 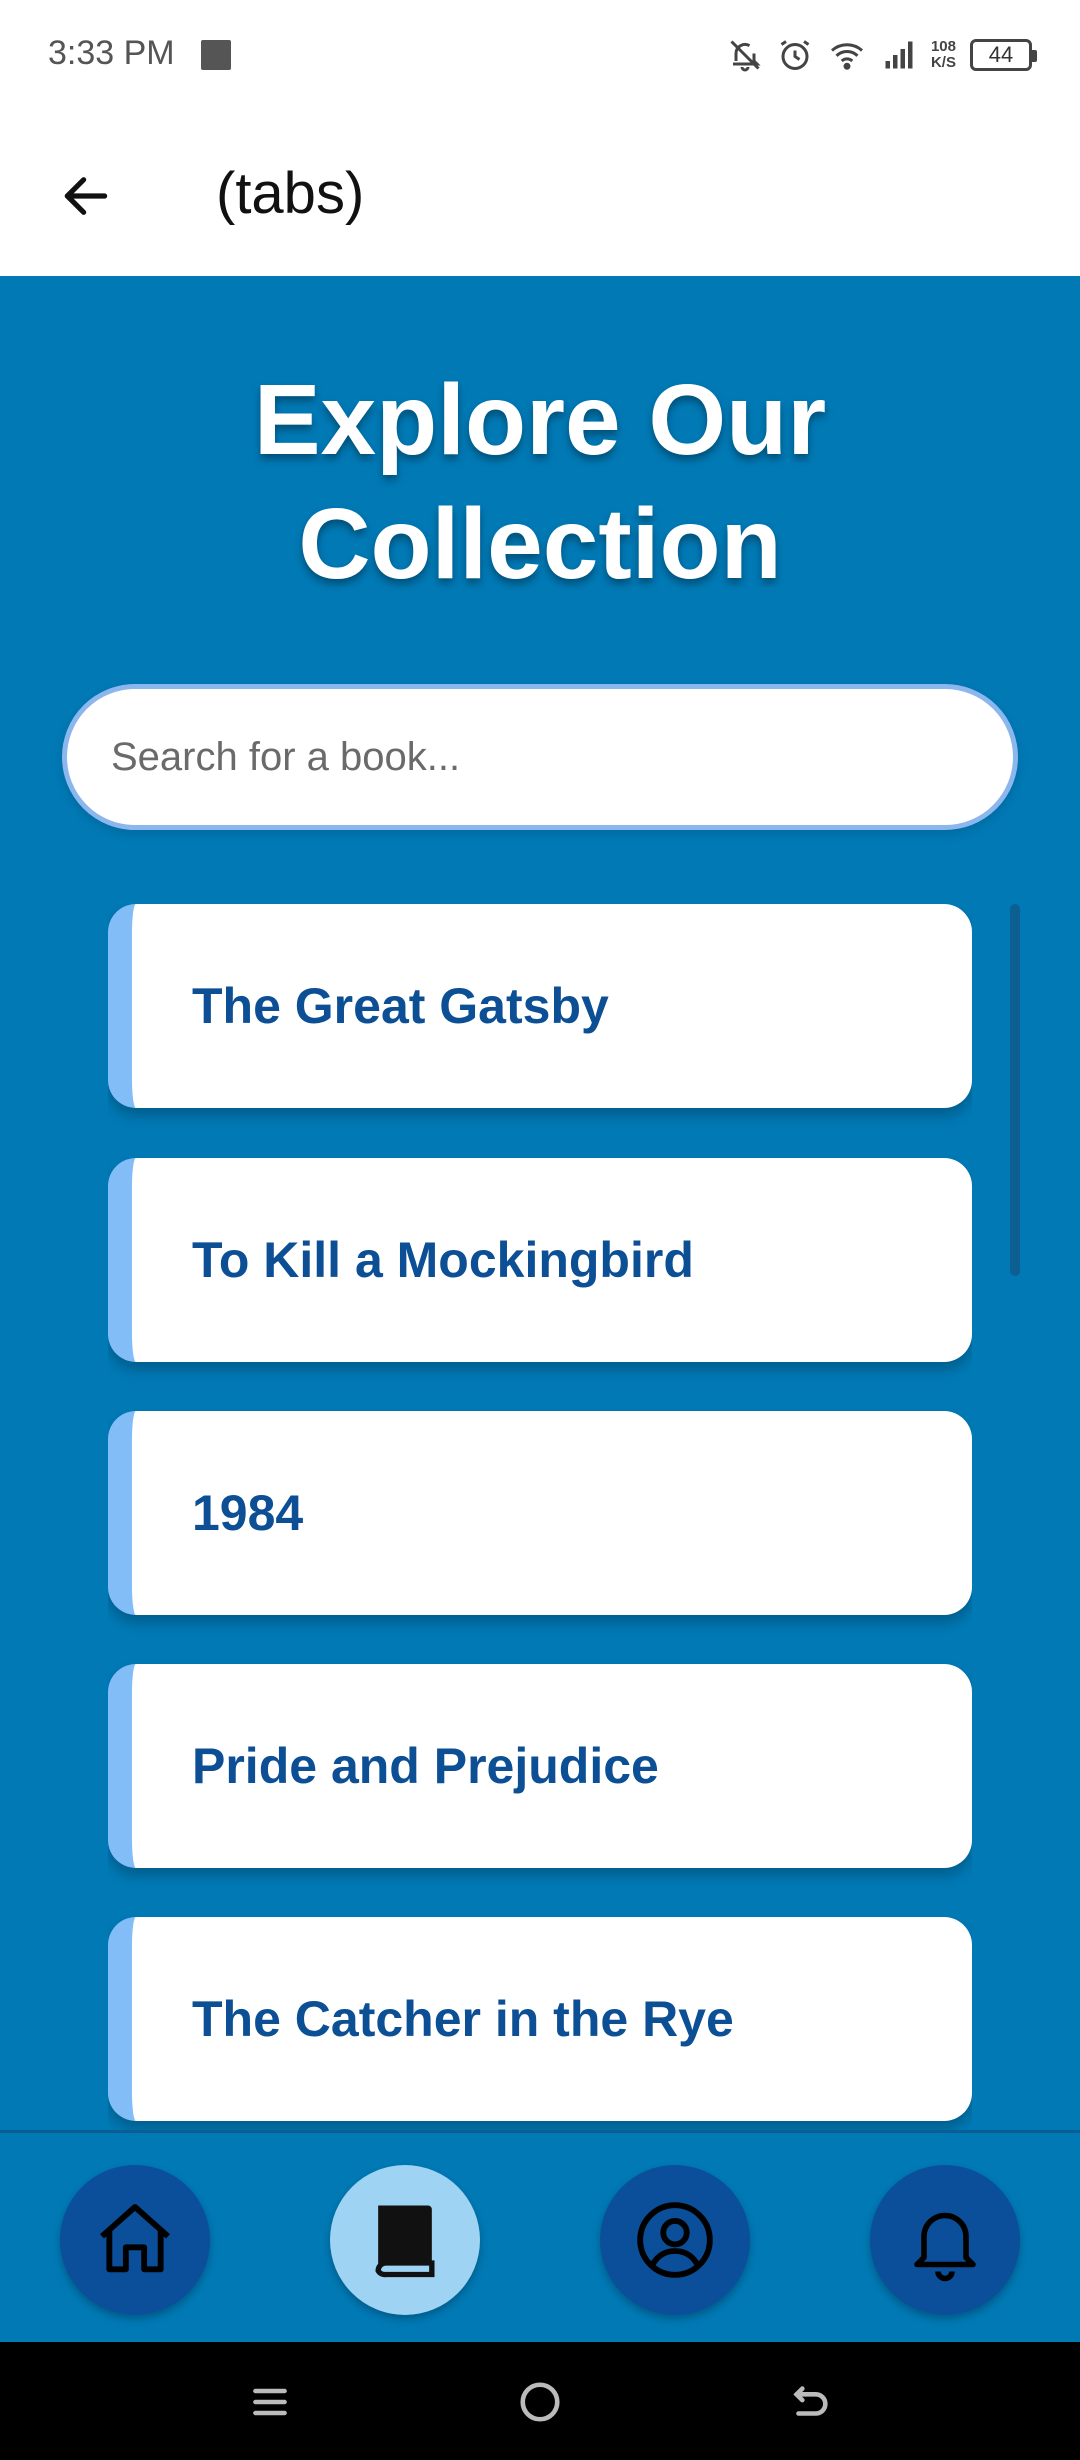 I want to click on bell-icon, so click(x=945, y=2247).